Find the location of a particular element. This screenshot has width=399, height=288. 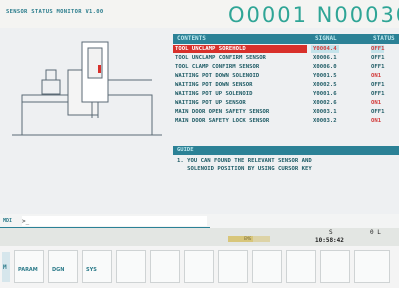

softkey-bar: M PARAM DGN SYS is located at coordinates (199, 267).